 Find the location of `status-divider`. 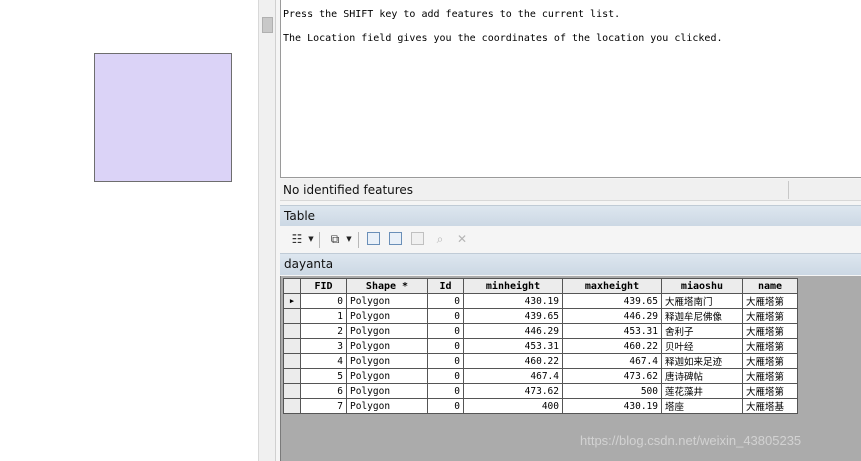

status-divider is located at coordinates (788, 190).